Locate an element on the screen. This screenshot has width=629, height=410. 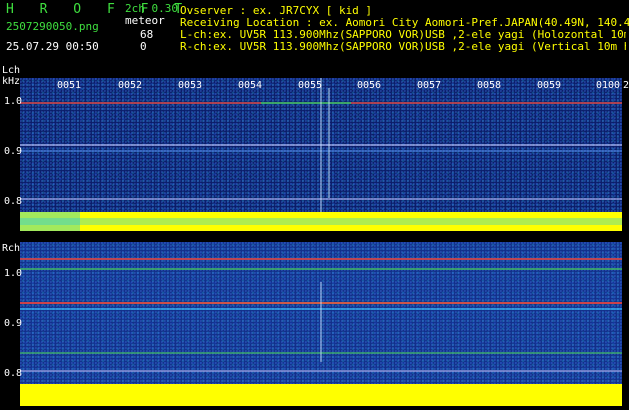
time-tick: 0055 is located at coordinates (310, 85).